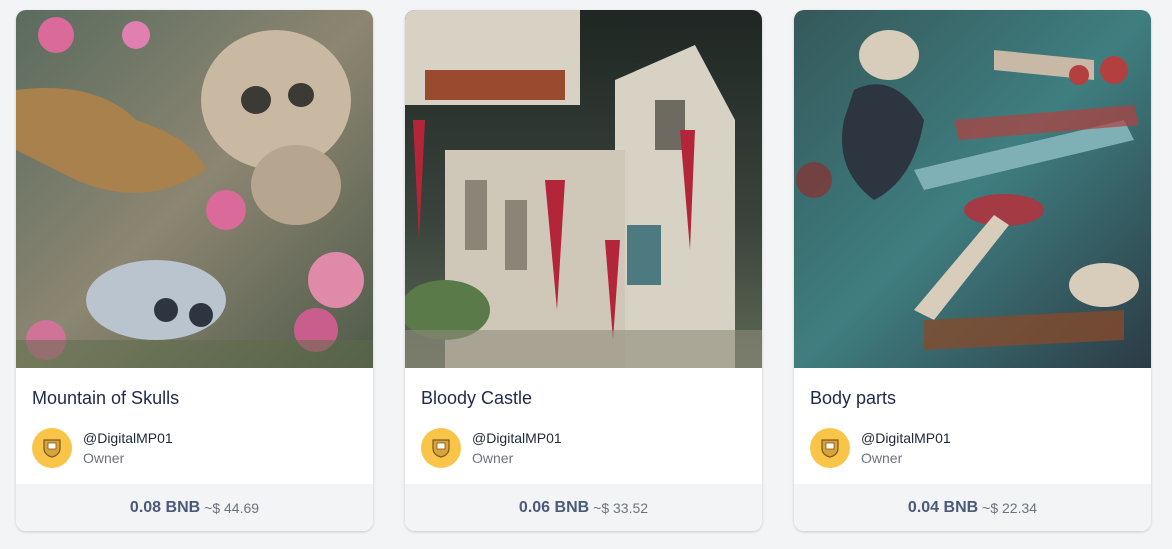  I want to click on price-bar: 0.06 BNB ~$ 33.52, so click(583, 507).